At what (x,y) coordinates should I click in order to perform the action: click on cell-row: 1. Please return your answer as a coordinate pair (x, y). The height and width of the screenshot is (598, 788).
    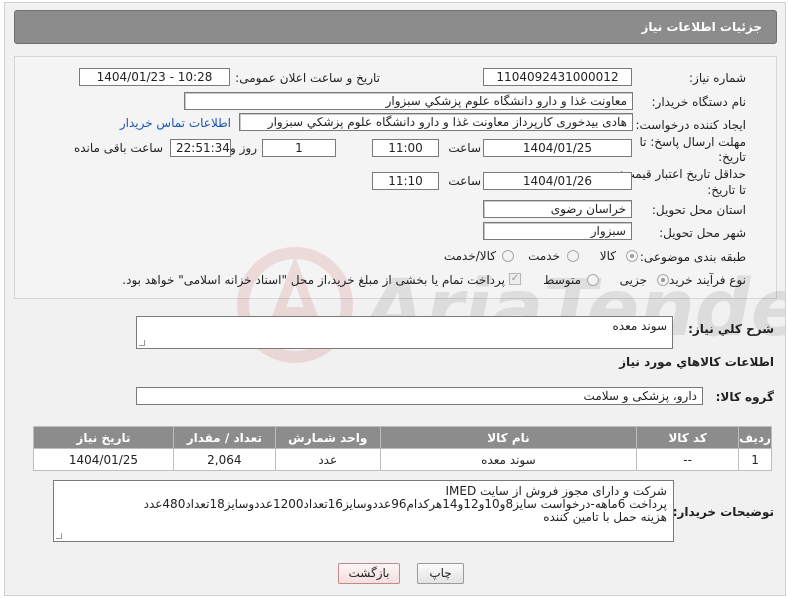
    Looking at the image, I should click on (755, 459).